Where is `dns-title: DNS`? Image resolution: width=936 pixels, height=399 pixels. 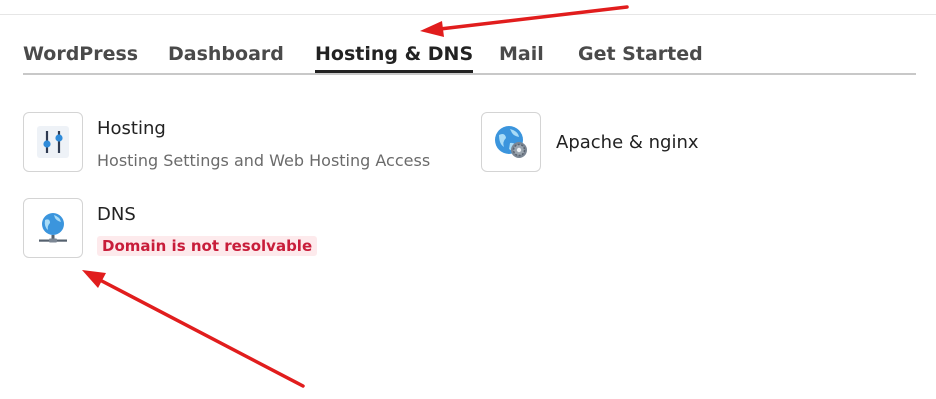
dns-title: DNS is located at coordinates (116, 214).